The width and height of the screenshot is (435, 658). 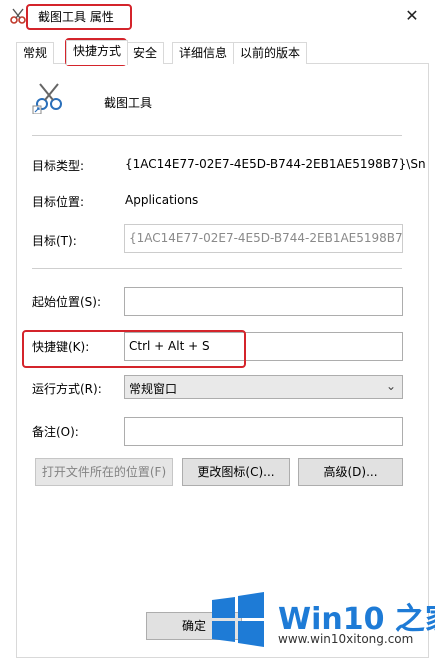 What do you see at coordinates (55, 432) in the screenshot?
I see `comment-label: 备注(O):` at bounding box center [55, 432].